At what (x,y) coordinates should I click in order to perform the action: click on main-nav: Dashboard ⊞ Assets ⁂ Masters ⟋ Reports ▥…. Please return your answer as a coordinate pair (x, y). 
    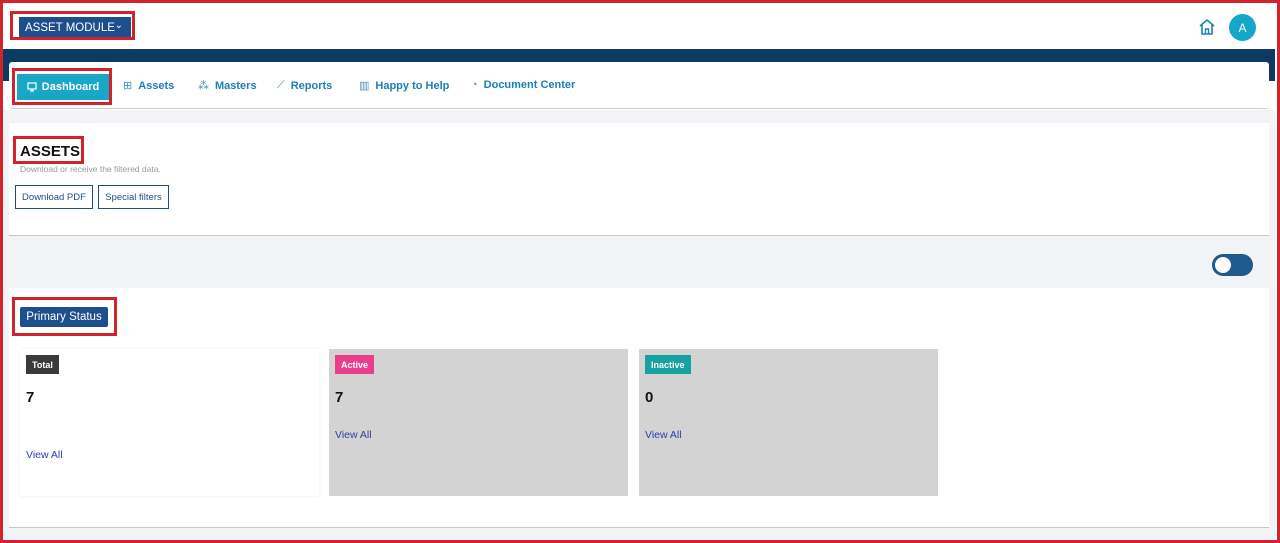
    Looking at the image, I should click on (639, 85).